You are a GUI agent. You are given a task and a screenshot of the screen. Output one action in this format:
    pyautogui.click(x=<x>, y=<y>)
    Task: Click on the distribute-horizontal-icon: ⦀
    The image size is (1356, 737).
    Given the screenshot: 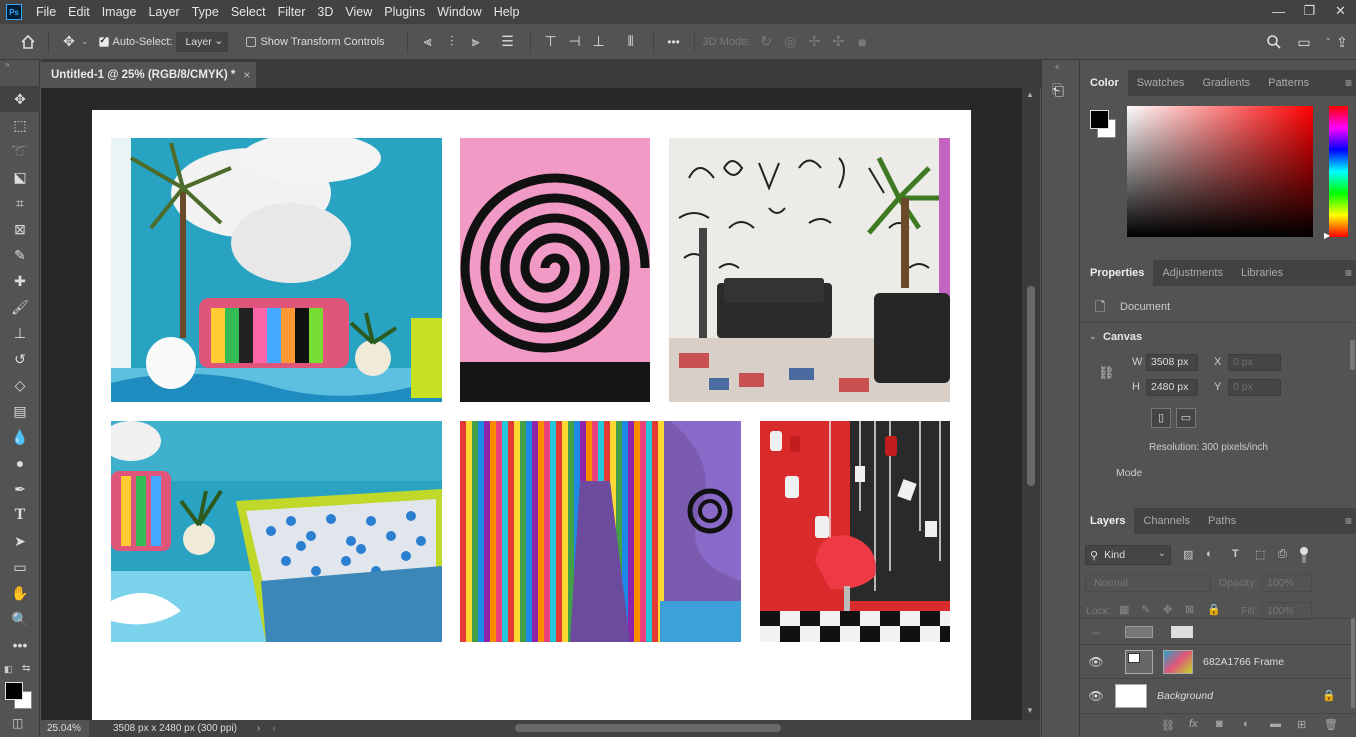 What is the action you would take?
    pyautogui.click(x=631, y=42)
    